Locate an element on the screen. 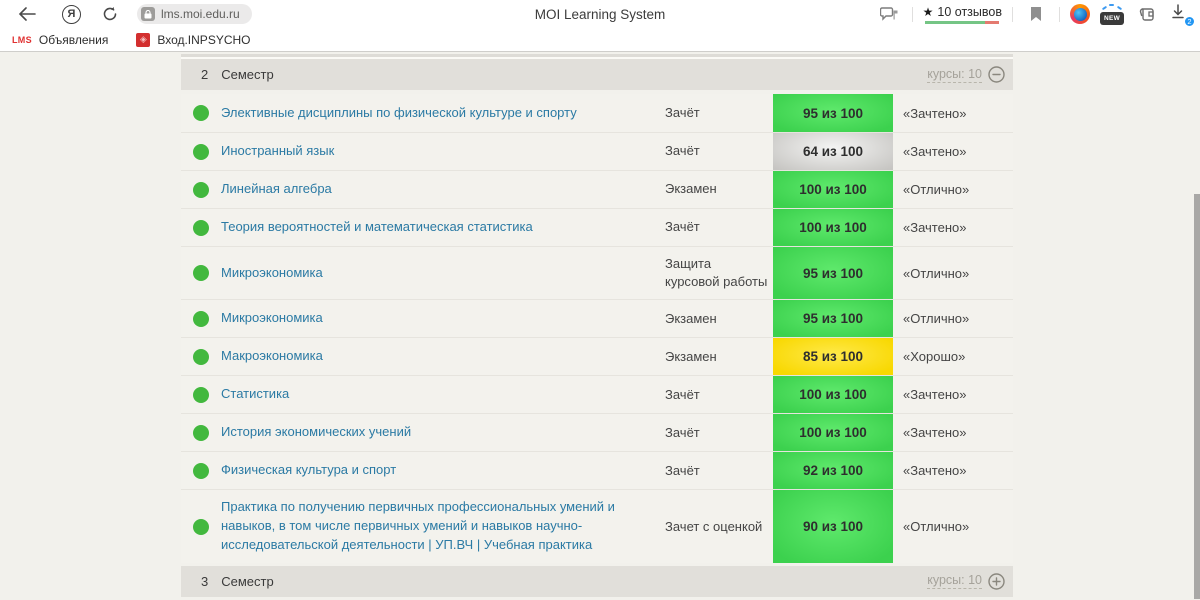 The image size is (1200, 600). score-cell: 92 из 100 is located at coordinates (833, 471).